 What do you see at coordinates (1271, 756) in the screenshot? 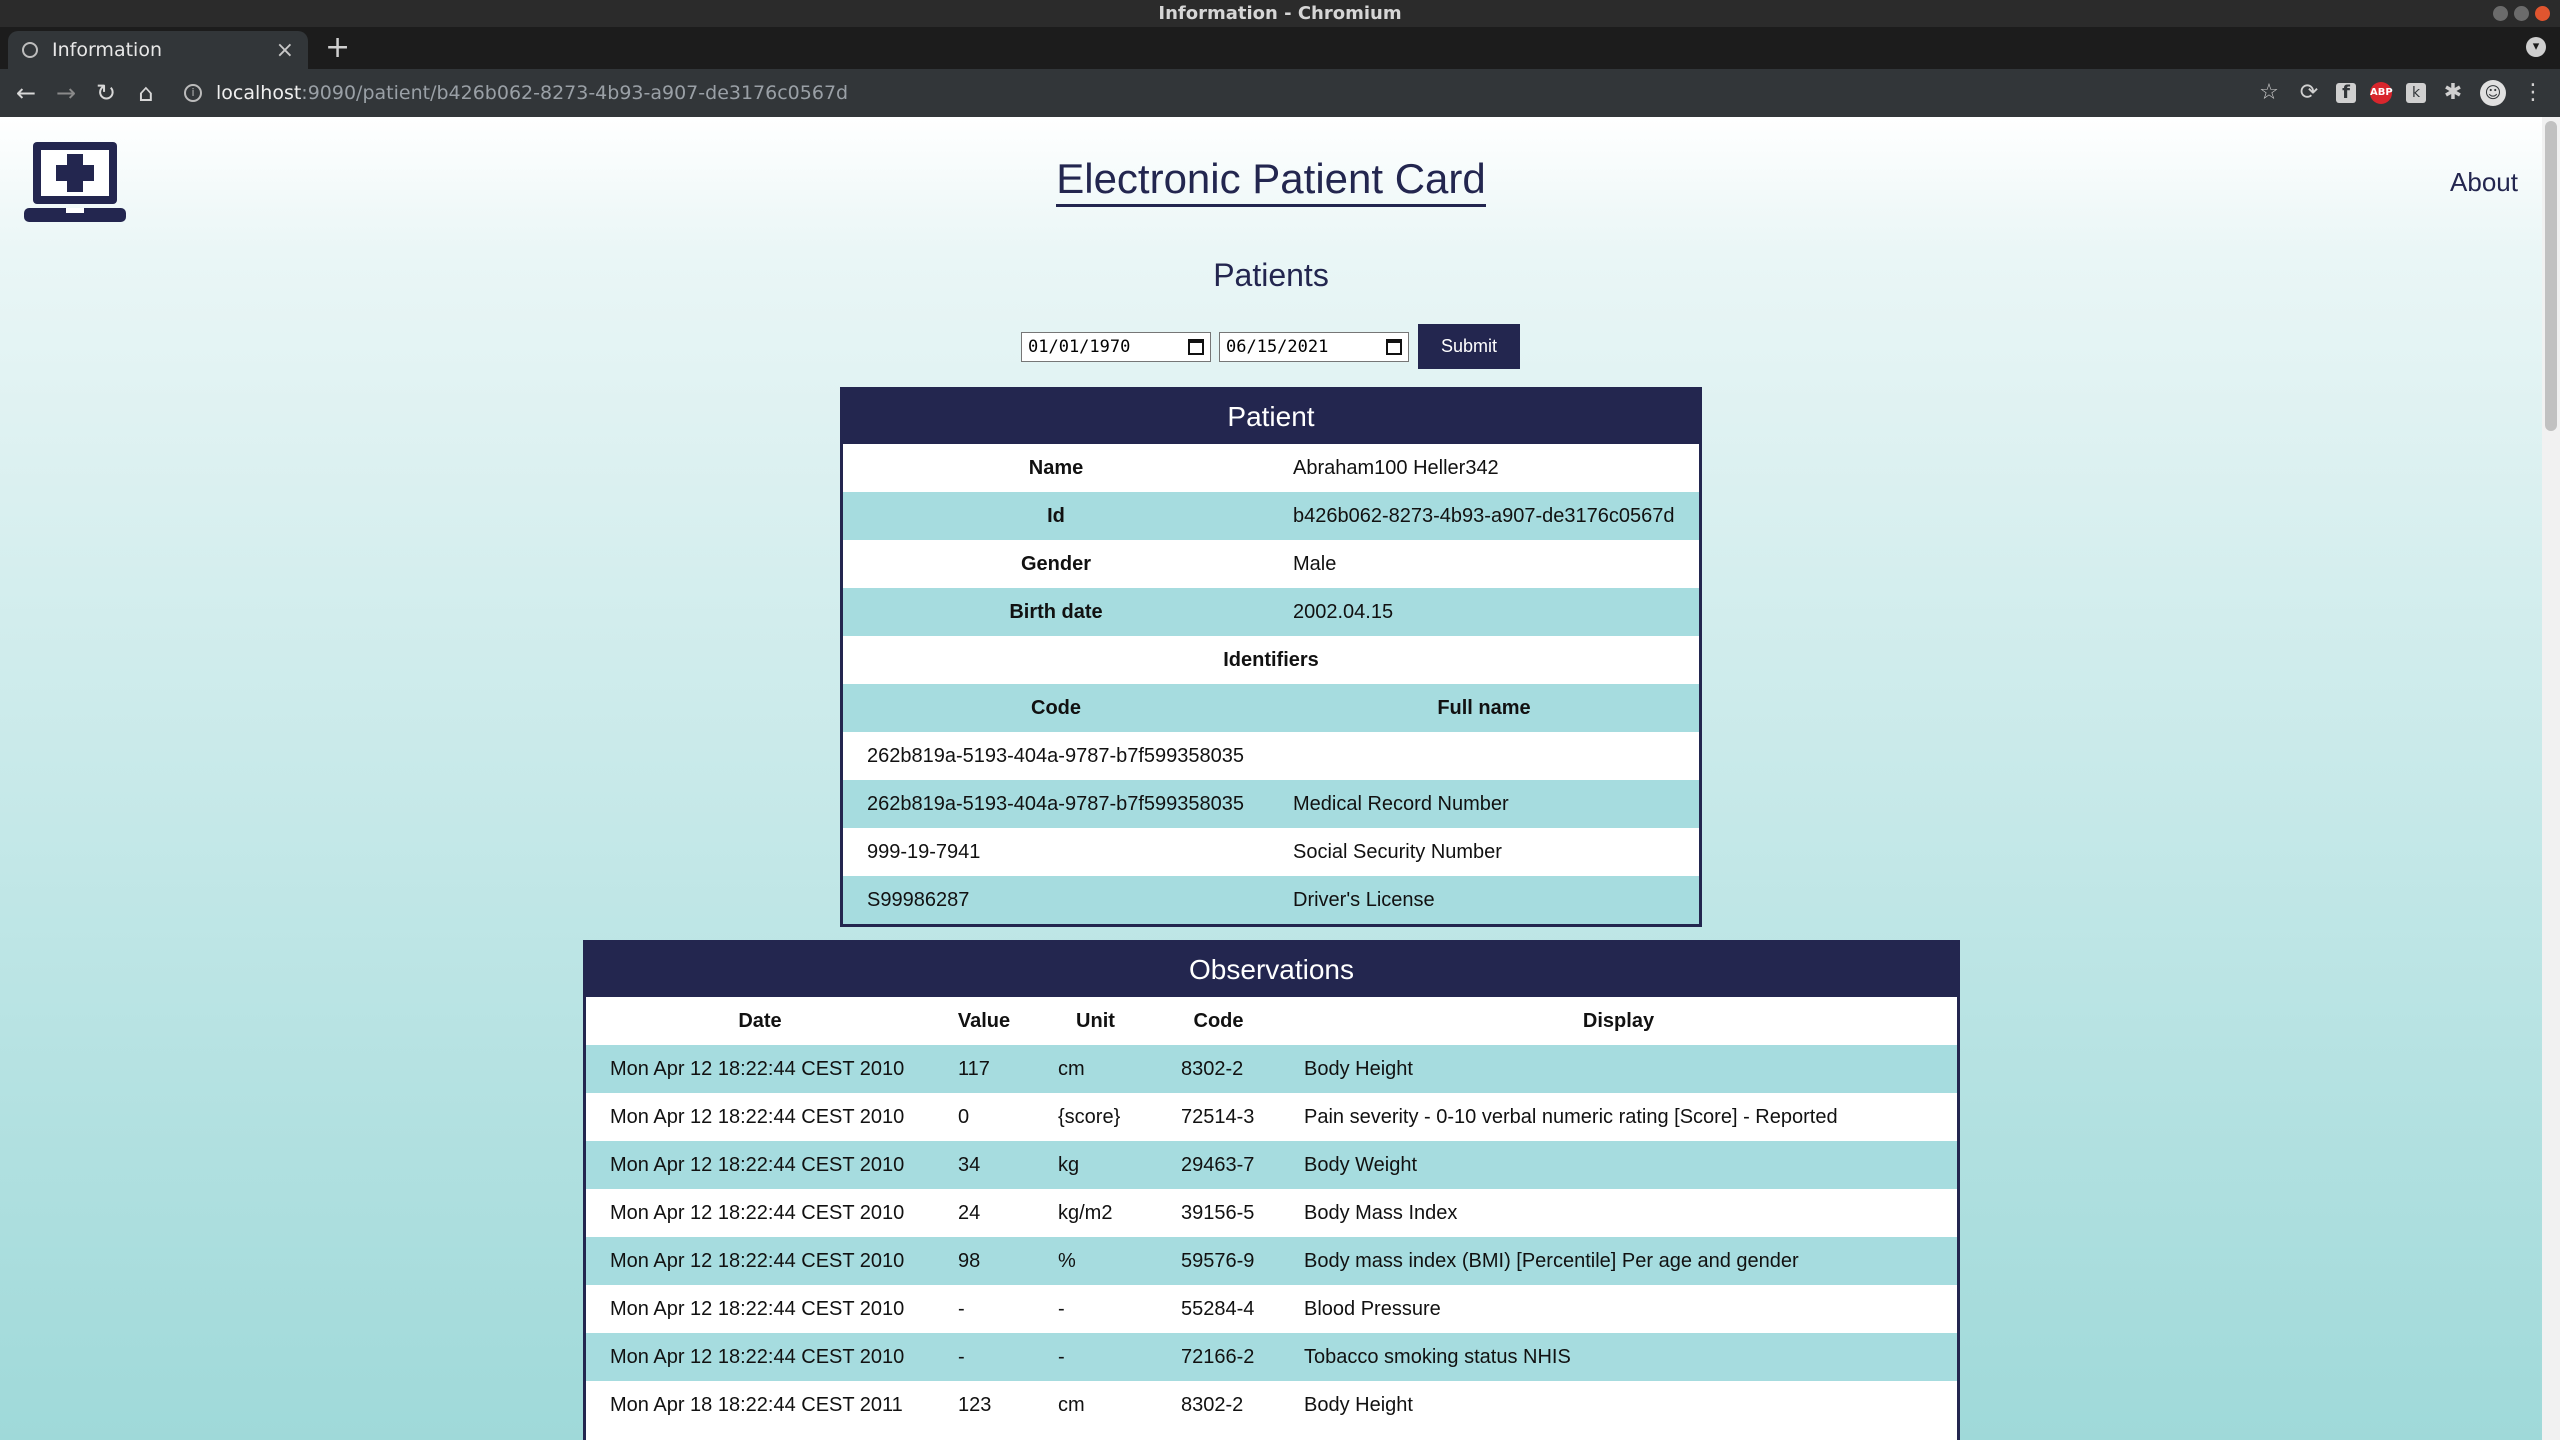
I see `identifier-row: 262b819a-5193-404a-9787-b7f599358035` at bounding box center [1271, 756].